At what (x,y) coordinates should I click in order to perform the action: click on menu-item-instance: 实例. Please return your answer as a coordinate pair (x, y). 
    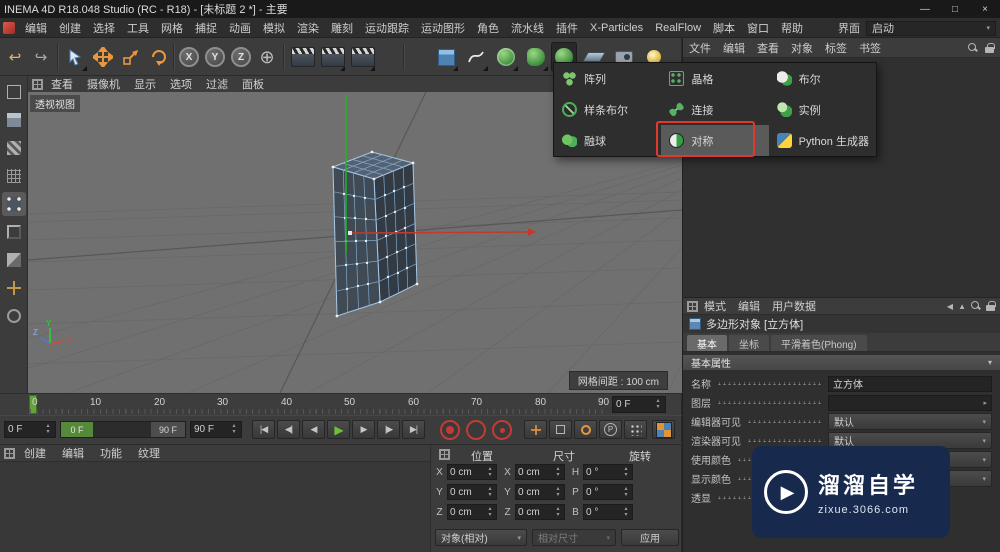
    Looking at the image, I should click on (822, 109).